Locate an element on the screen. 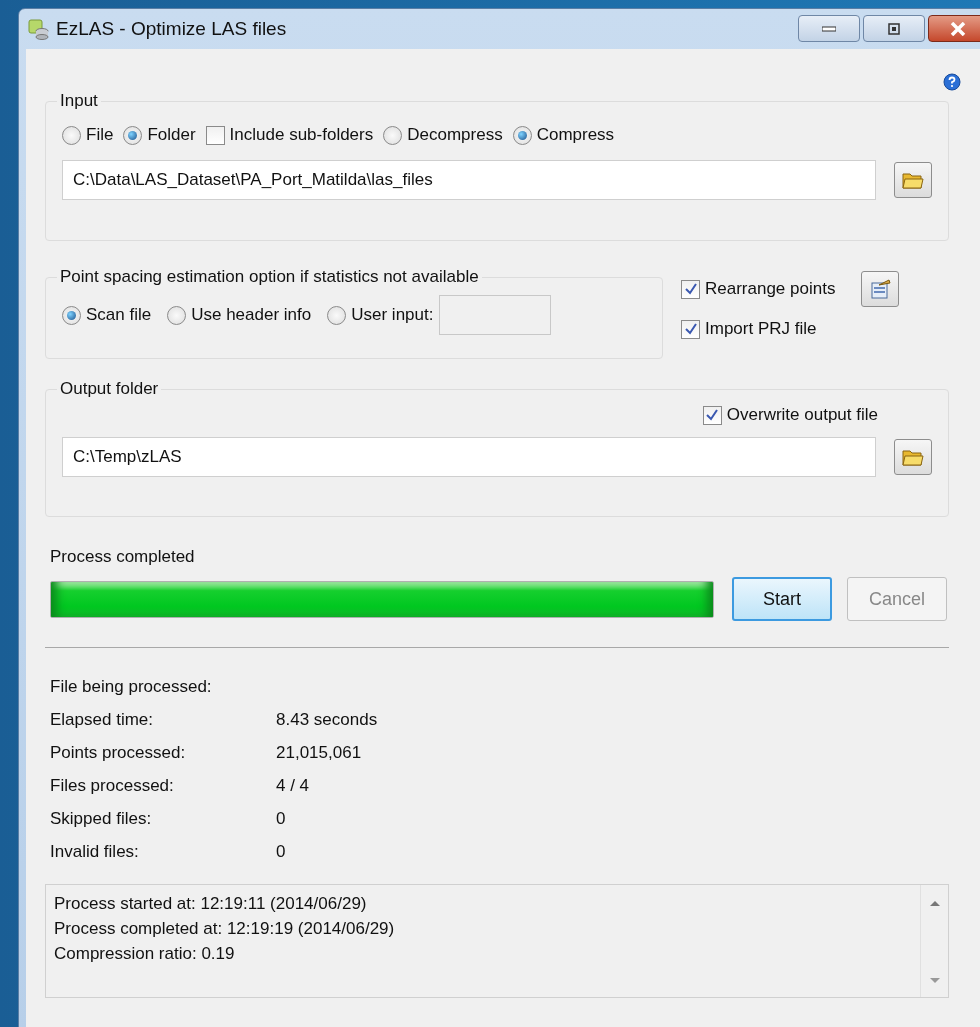  restore-icon is located at coordinates (894, 28).